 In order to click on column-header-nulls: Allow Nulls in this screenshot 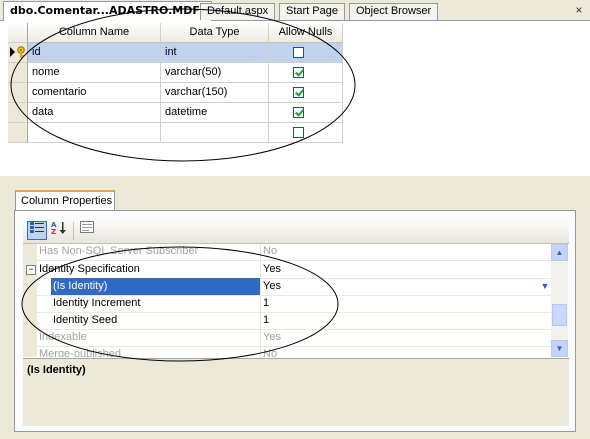, I will do `click(306, 33)`.